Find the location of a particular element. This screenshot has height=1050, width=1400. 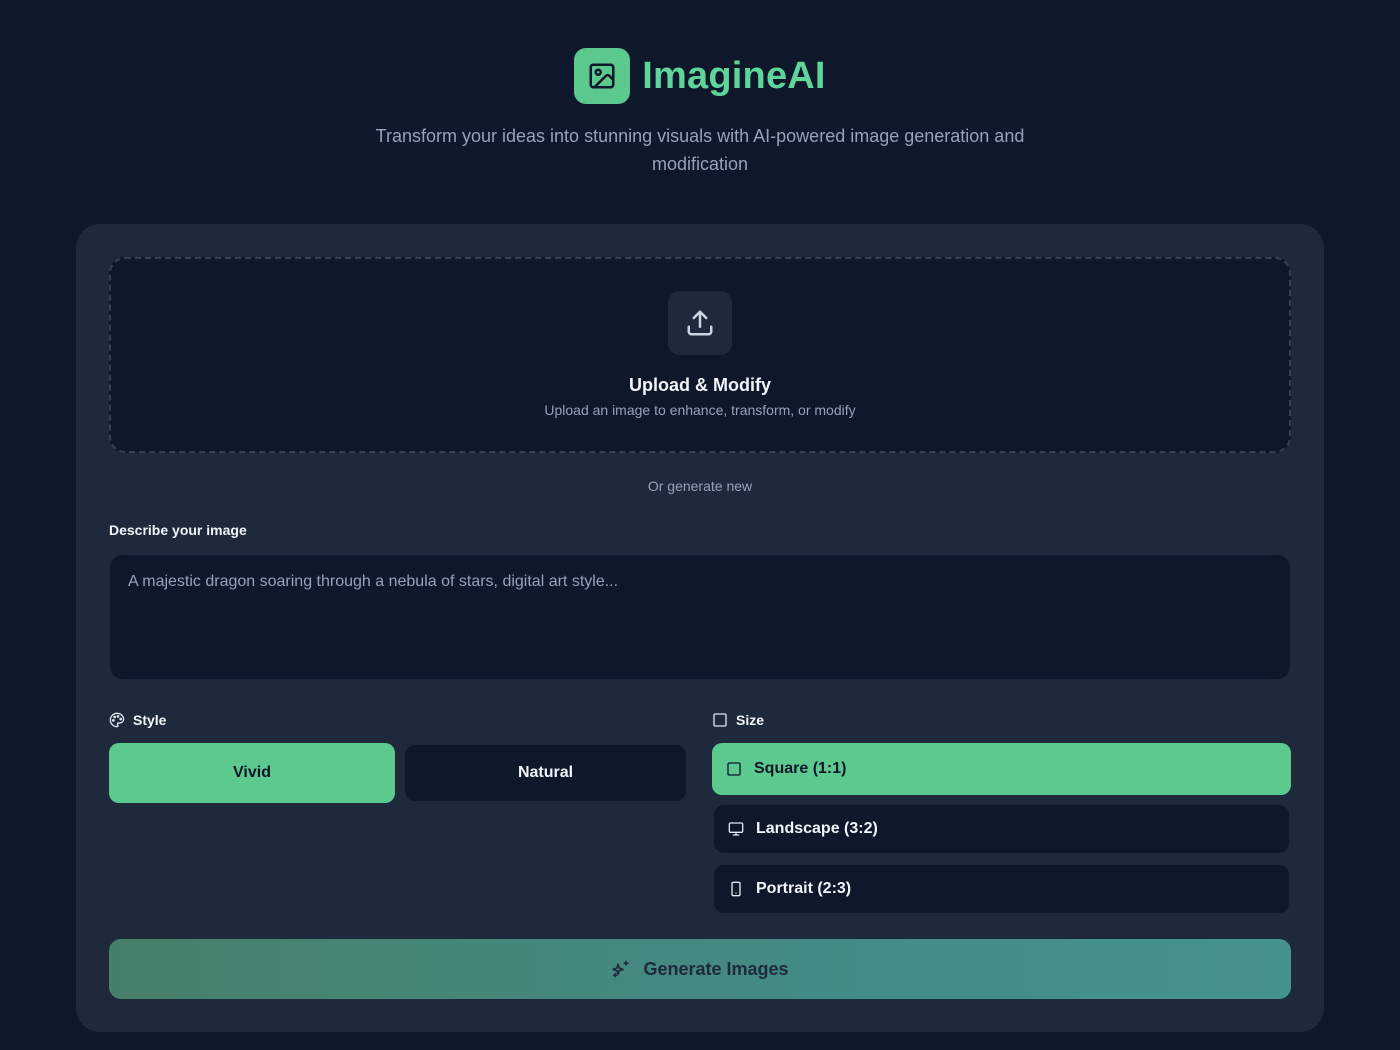

app-title: ImagineAI is located at coordinates (734, 75).